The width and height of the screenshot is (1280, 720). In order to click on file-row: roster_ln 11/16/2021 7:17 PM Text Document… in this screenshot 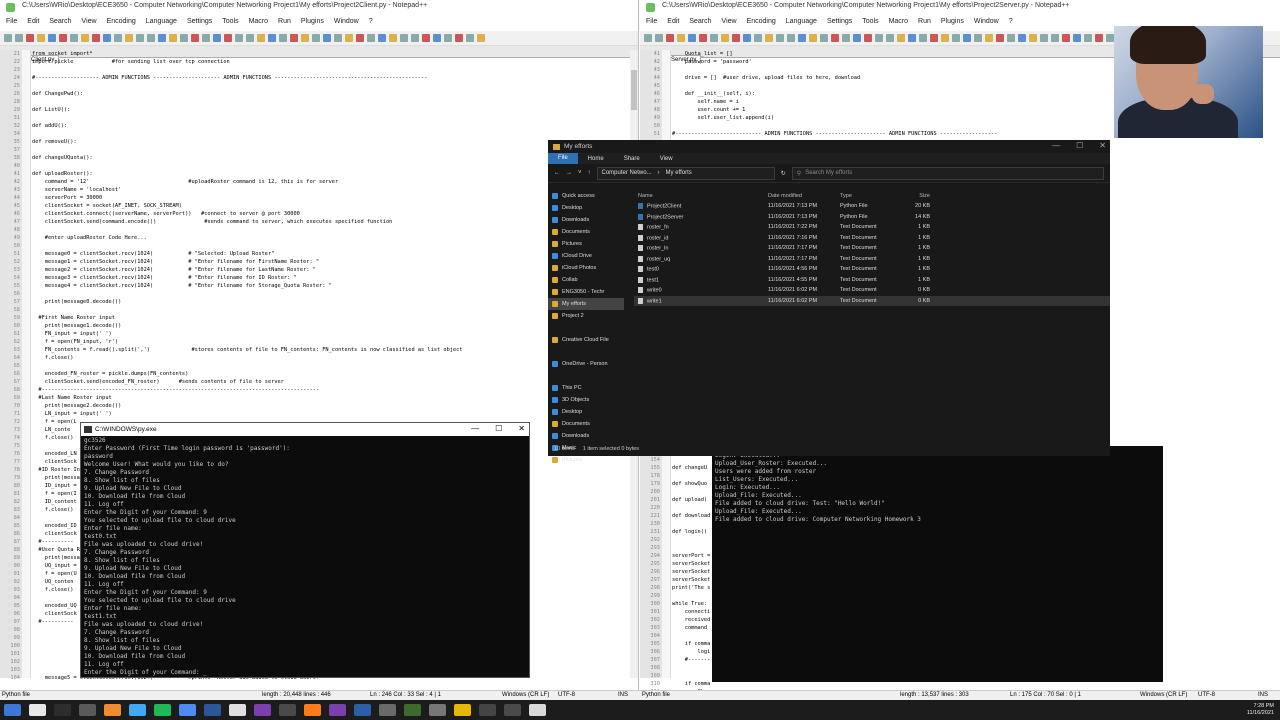, I will do `click(872, 248)`.